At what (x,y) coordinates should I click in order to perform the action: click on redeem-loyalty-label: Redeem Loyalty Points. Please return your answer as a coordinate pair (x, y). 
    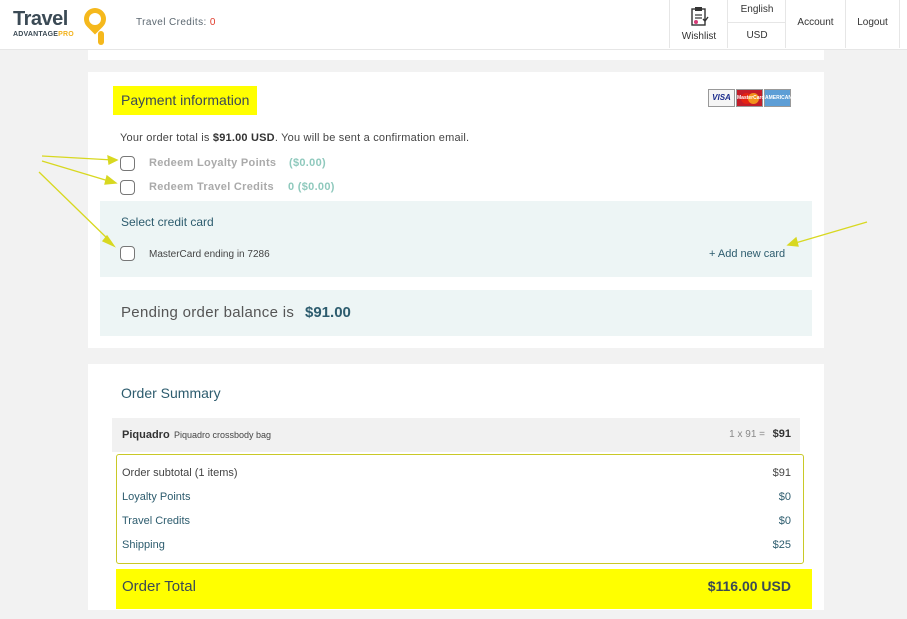
    Looking at the image, I should click on (213, 163).